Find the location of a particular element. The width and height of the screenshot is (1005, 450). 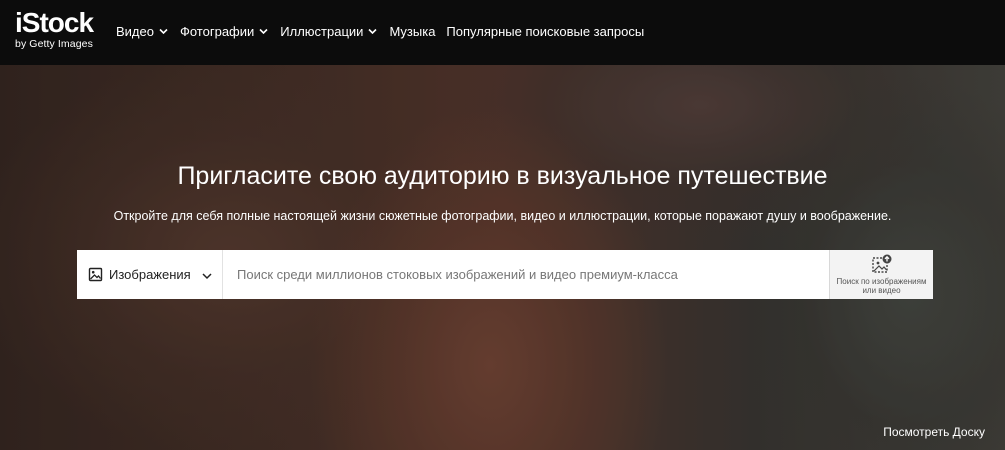

nav-popular-searches: Популярные поисковые запросы is located at coordinates (545, 31).